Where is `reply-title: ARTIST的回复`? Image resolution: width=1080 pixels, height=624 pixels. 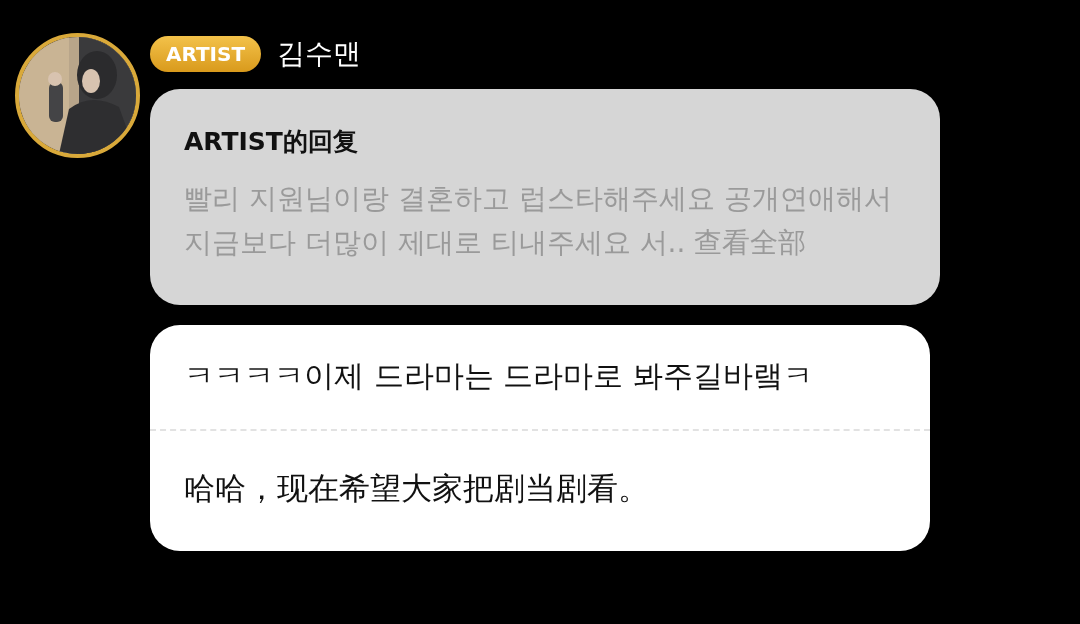
reply-title: ARTIST的回复 is located at coordinates (271, 142).